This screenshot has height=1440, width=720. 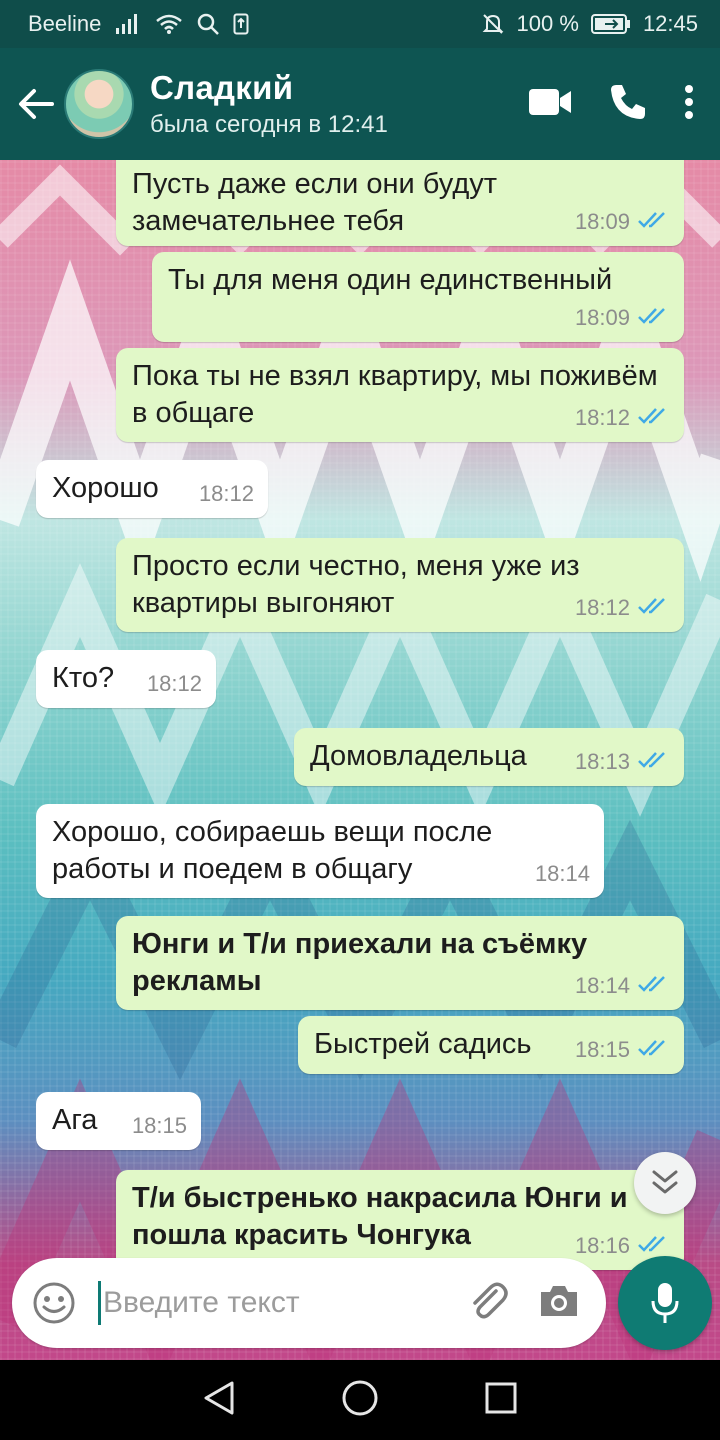 I want to click on chevron-double-down-icon, so click(x=665, y=1182).